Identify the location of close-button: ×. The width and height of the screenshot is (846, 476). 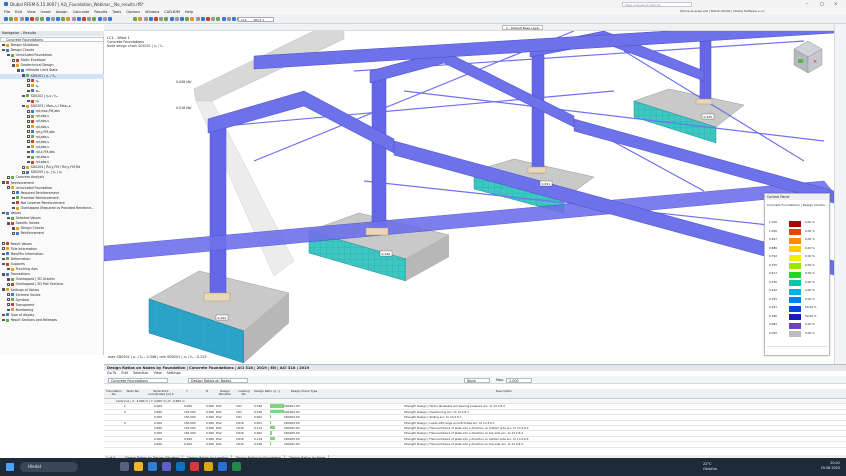
(835, 3).